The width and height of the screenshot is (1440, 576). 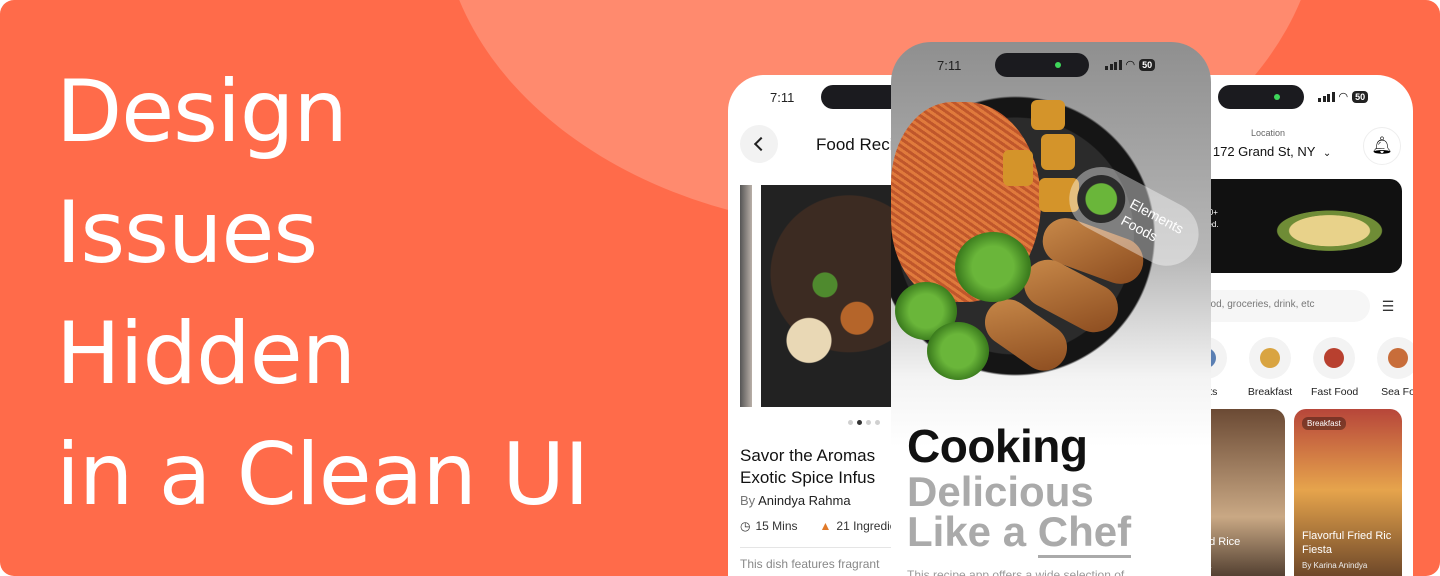 I want to click on author-name: Anindya Rahma, so click(x=804, y=500).